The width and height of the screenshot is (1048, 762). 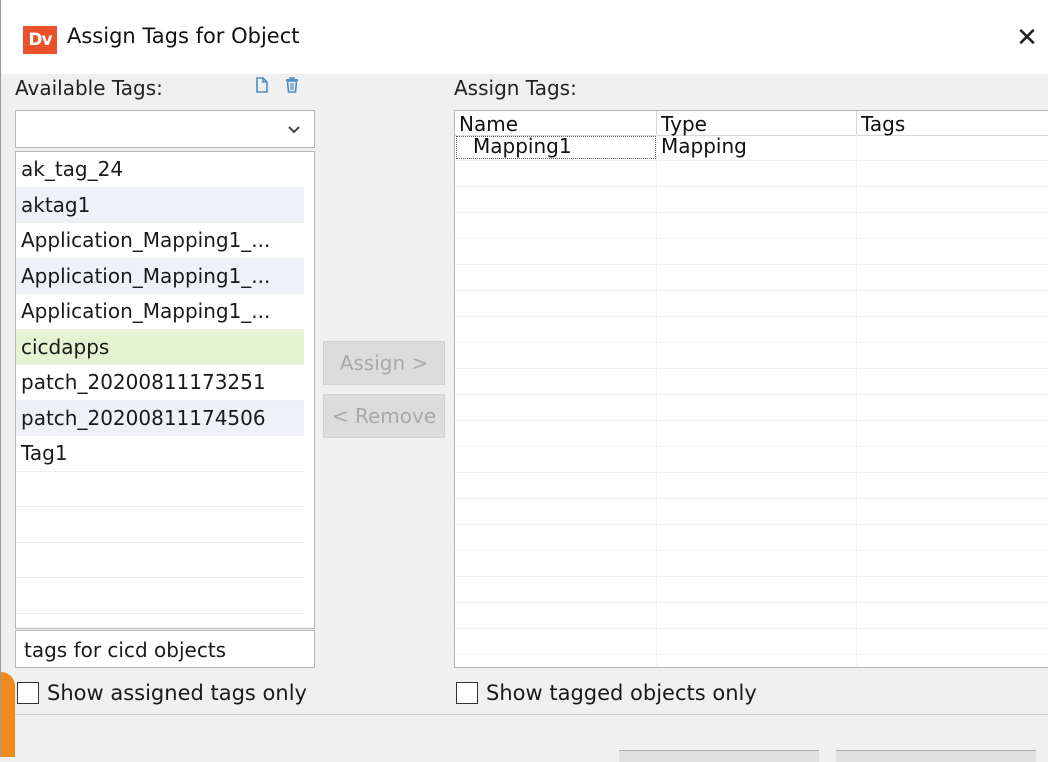 I want to click on tag-list-item: cicdapps, so click(x=160, y=347).